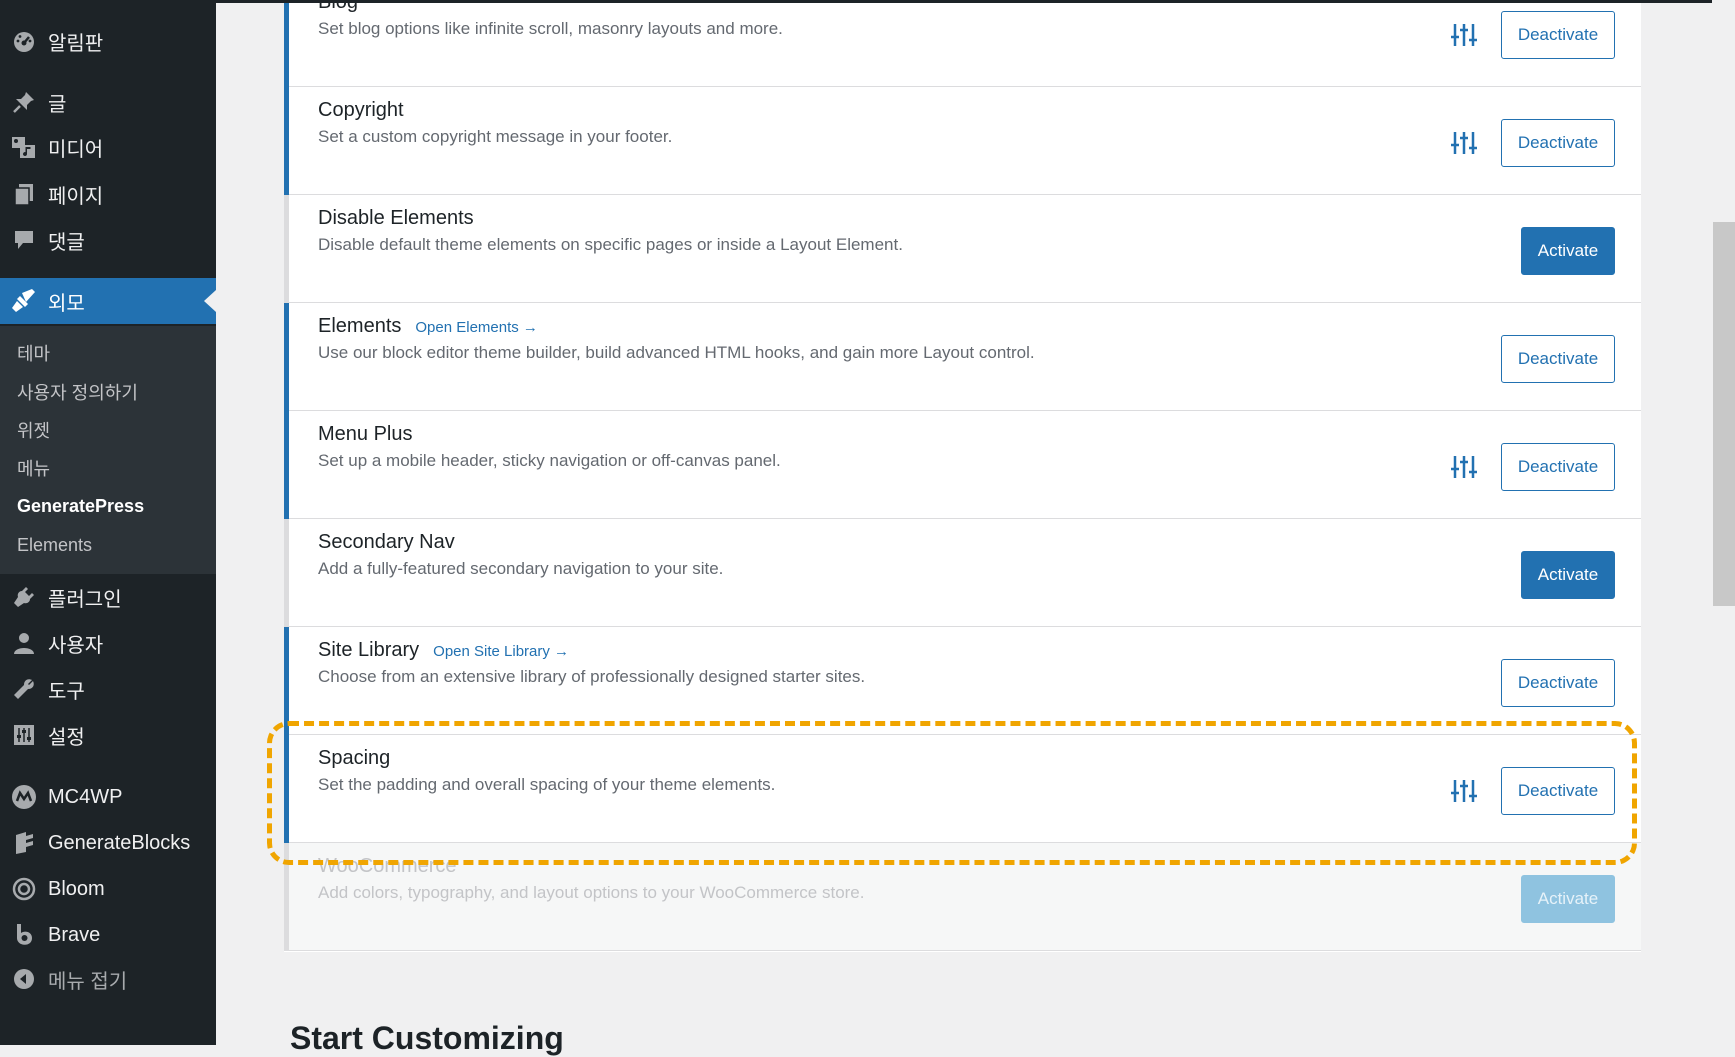 The height and width of the screenshot is (1057, 1735). Describe the element at coordinates (387, 866) in the screenshot. I see `module-title: WooCommerce` at that location.